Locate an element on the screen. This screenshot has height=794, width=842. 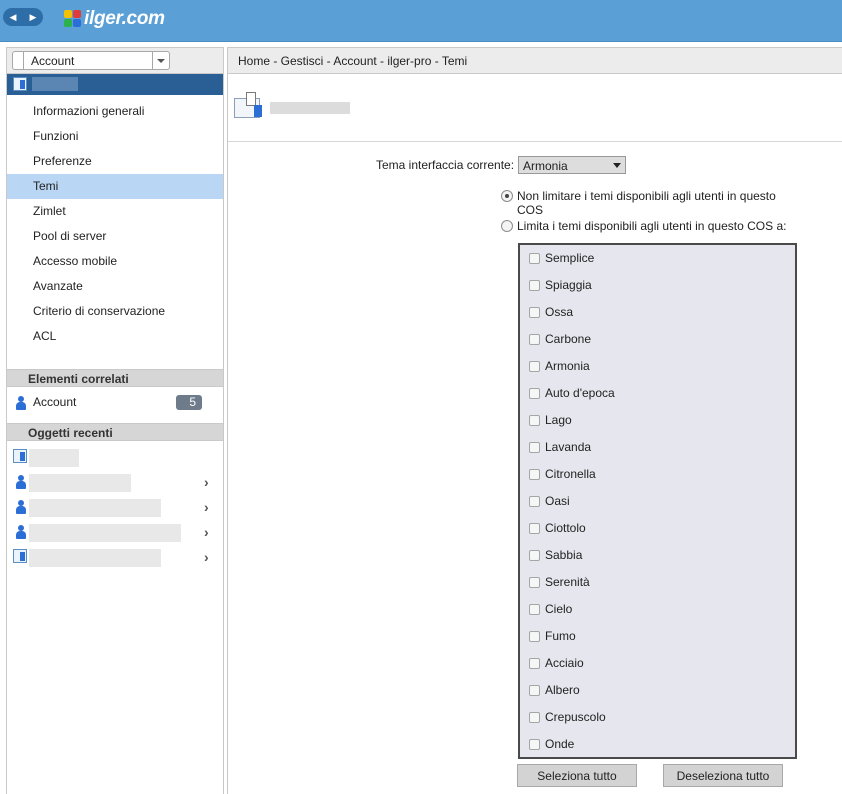
logo-text: ilger.com is located at coordinates (124, 18).